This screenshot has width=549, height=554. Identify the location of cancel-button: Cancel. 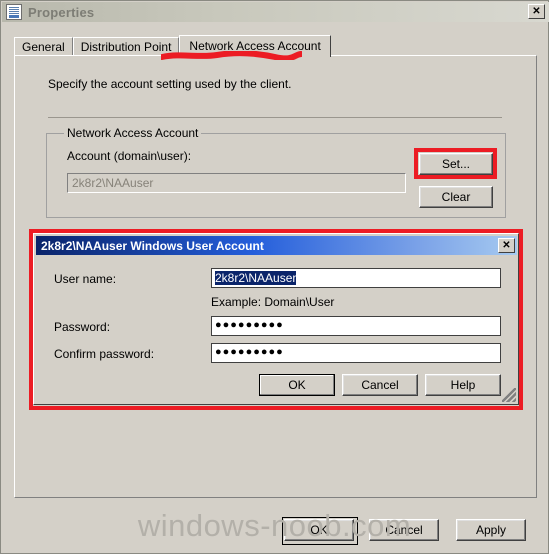
(404, 530).